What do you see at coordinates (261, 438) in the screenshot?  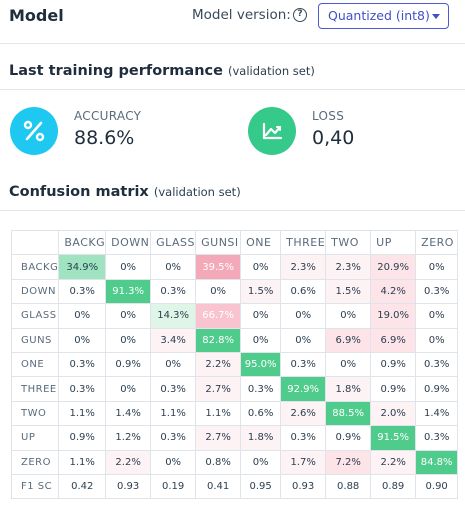 I see `matrix-cell: 1.8%` at bounding box center [261, 438].